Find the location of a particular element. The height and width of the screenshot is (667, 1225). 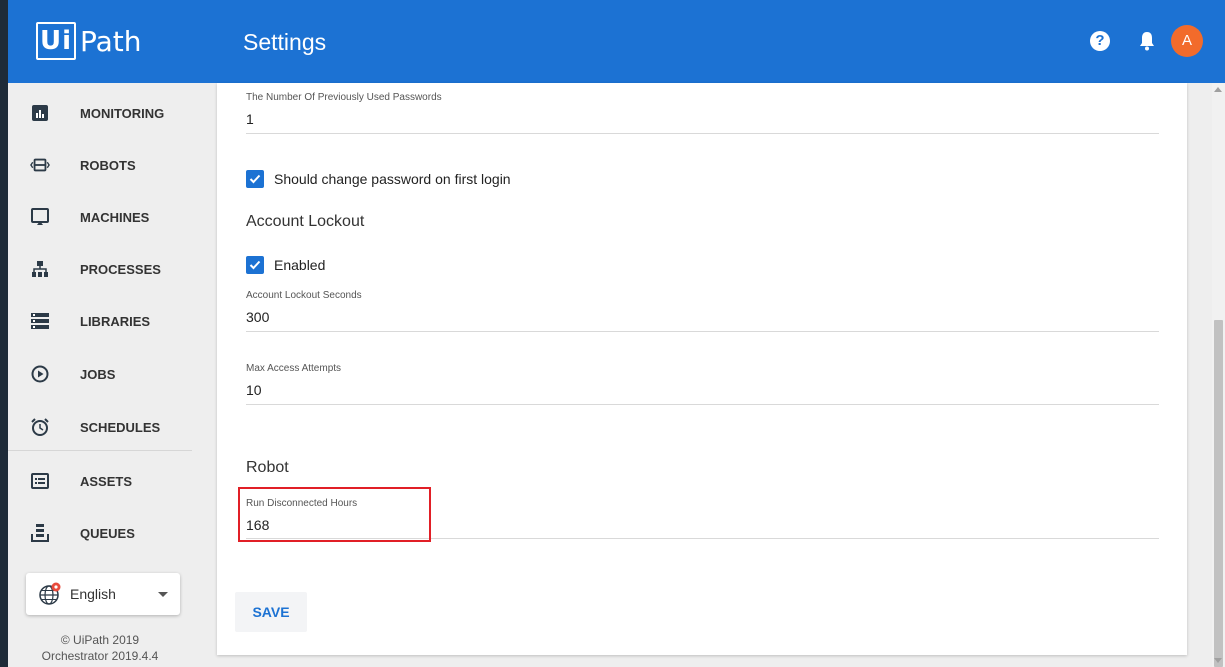

alarm-clock-icon is located at coordinates (40, 427).